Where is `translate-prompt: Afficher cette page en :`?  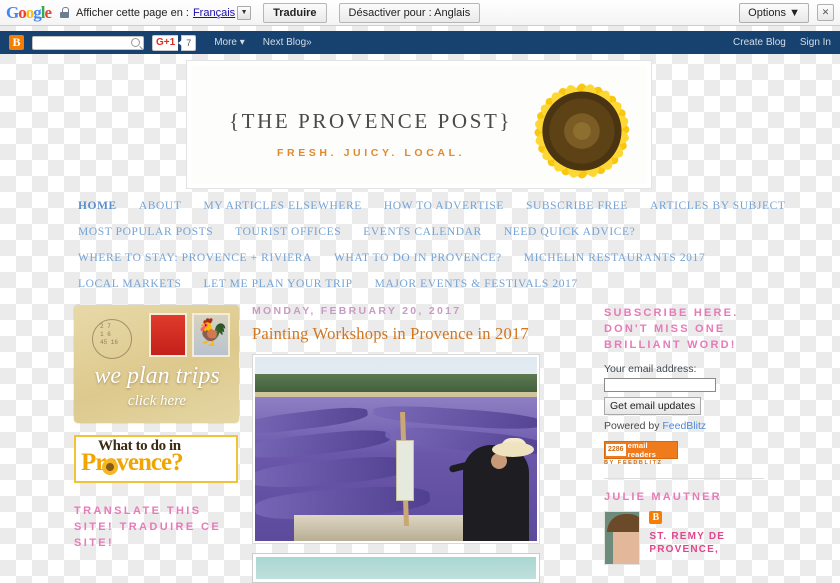 translate-prompt: Afficher cette page en : is located at coordinates (132, 12).